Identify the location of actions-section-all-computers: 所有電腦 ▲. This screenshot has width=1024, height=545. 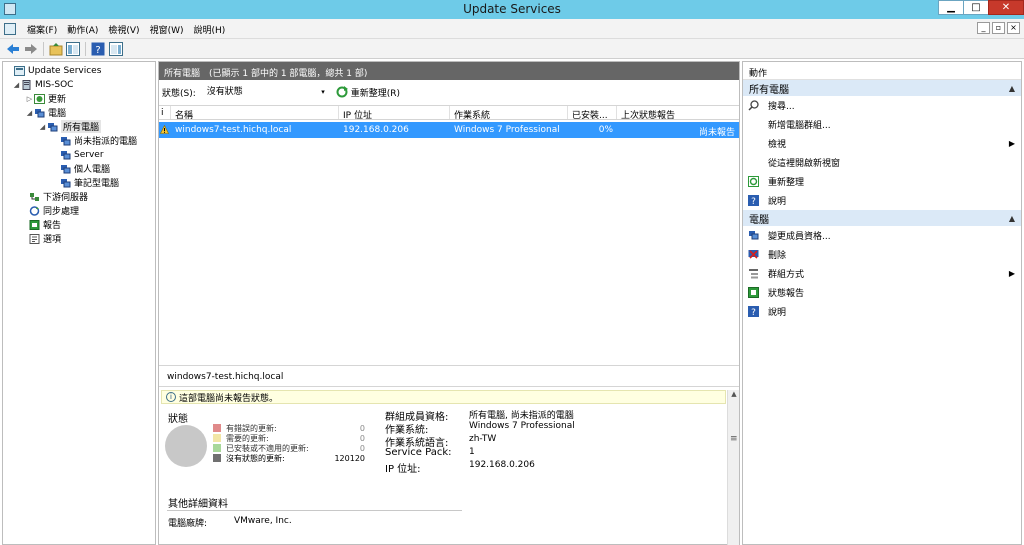
(882, 88).